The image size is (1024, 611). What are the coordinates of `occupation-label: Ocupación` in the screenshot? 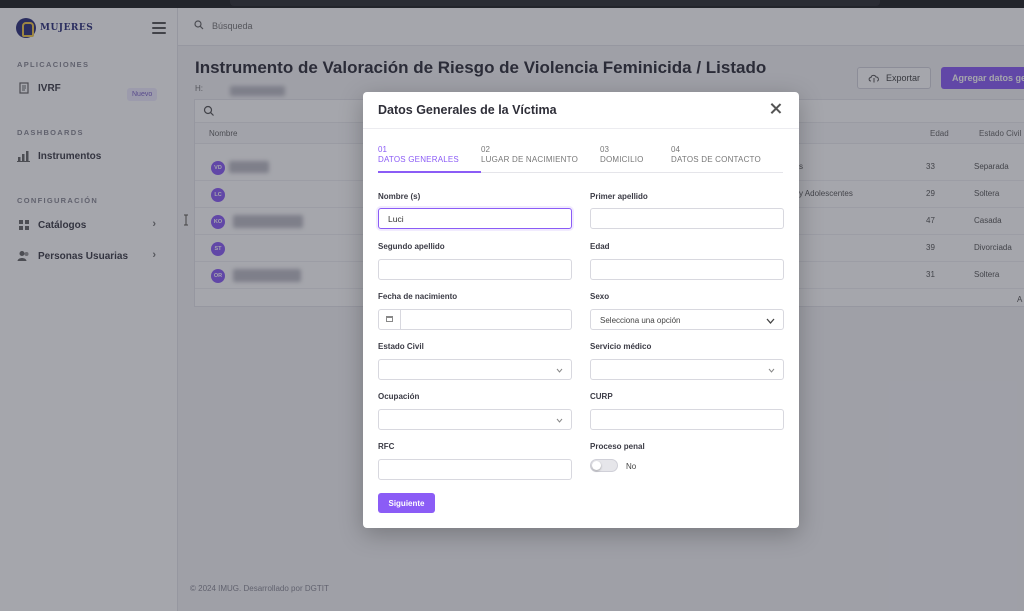 It's located at (399, 396).